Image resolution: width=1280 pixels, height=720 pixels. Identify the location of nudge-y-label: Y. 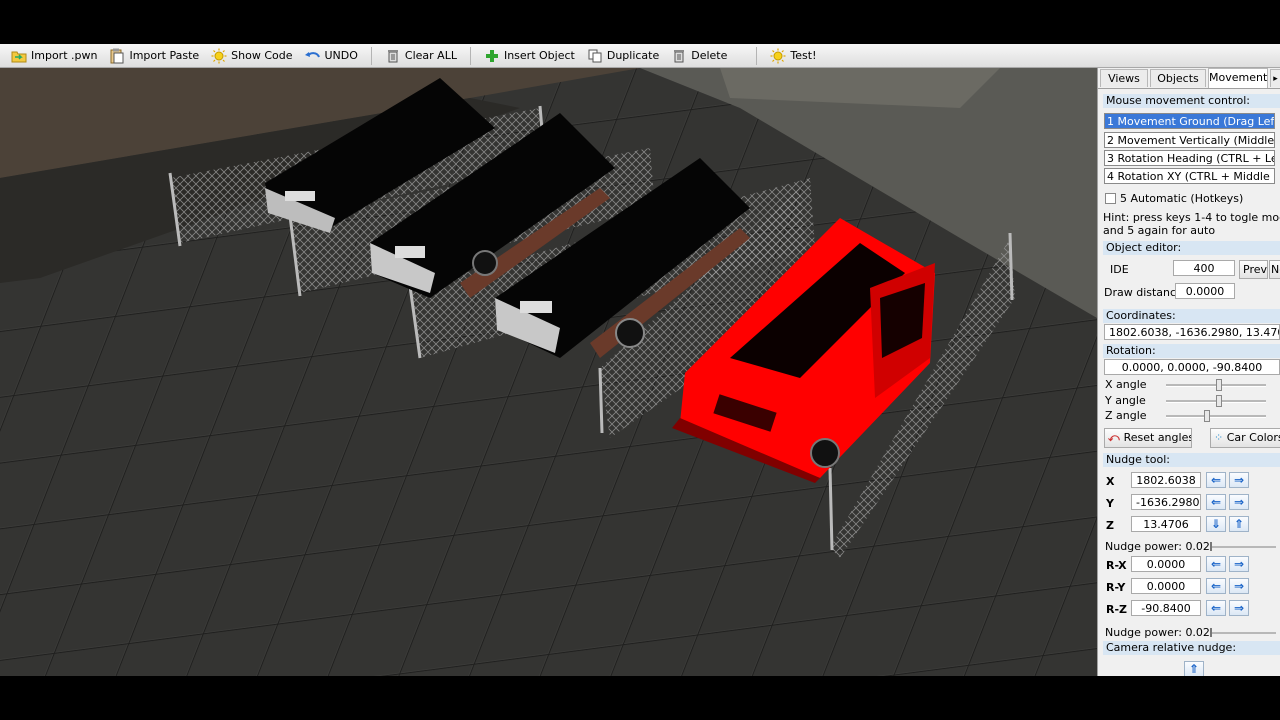
(1110, 503).